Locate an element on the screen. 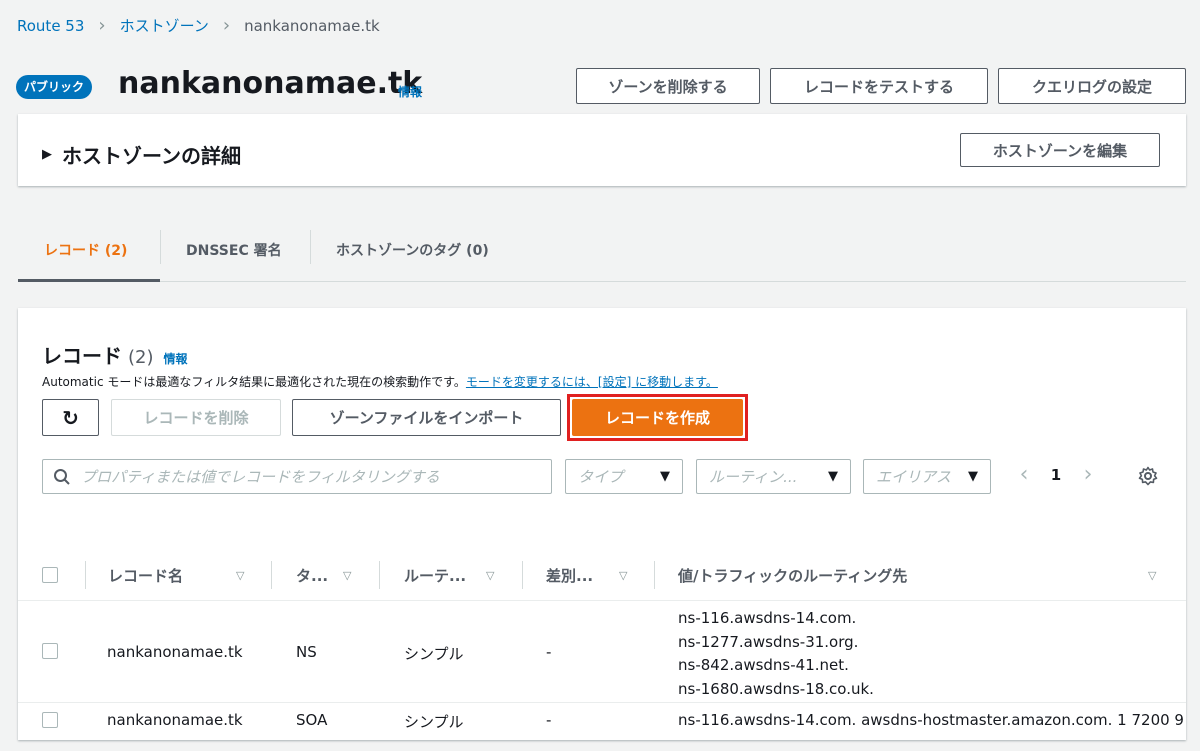 Image resolution: width=1200 pixels, height=751 pixels. search-placeholder: プロパティまたは値でレコードをフィルタリングする is located at coordinates (260, 477).